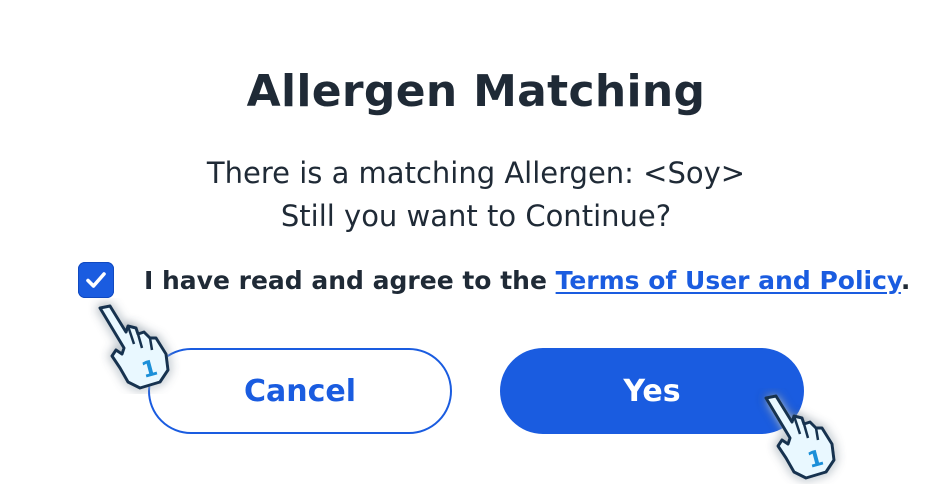  Describe the element at coordinates (905, 280) in the screenshot. I see `terms-text-suffix: .` at that location.